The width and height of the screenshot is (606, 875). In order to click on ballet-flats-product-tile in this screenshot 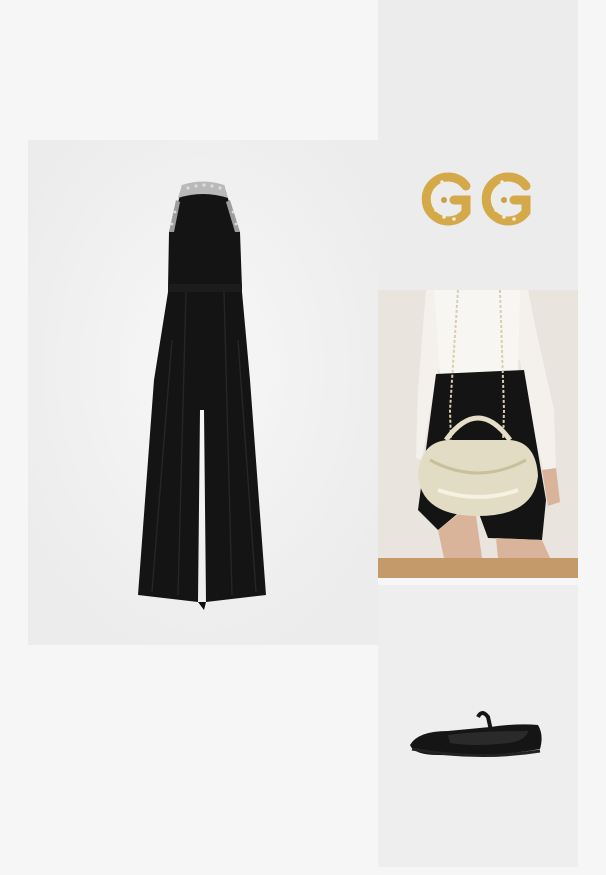, I will do `click(478, 726)`.